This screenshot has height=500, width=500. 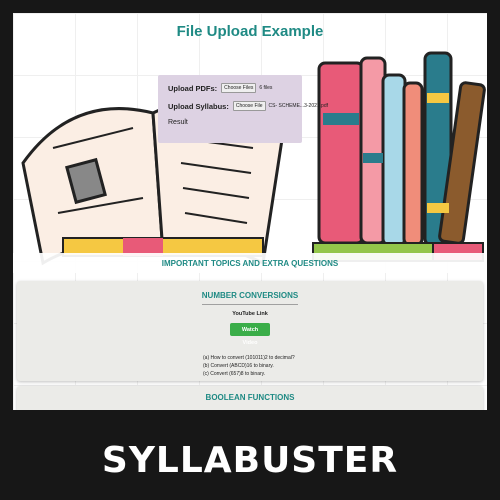 I want to click on list-item: (b) Convert (ABCD)16 to binary., so click(x=238, y=366).